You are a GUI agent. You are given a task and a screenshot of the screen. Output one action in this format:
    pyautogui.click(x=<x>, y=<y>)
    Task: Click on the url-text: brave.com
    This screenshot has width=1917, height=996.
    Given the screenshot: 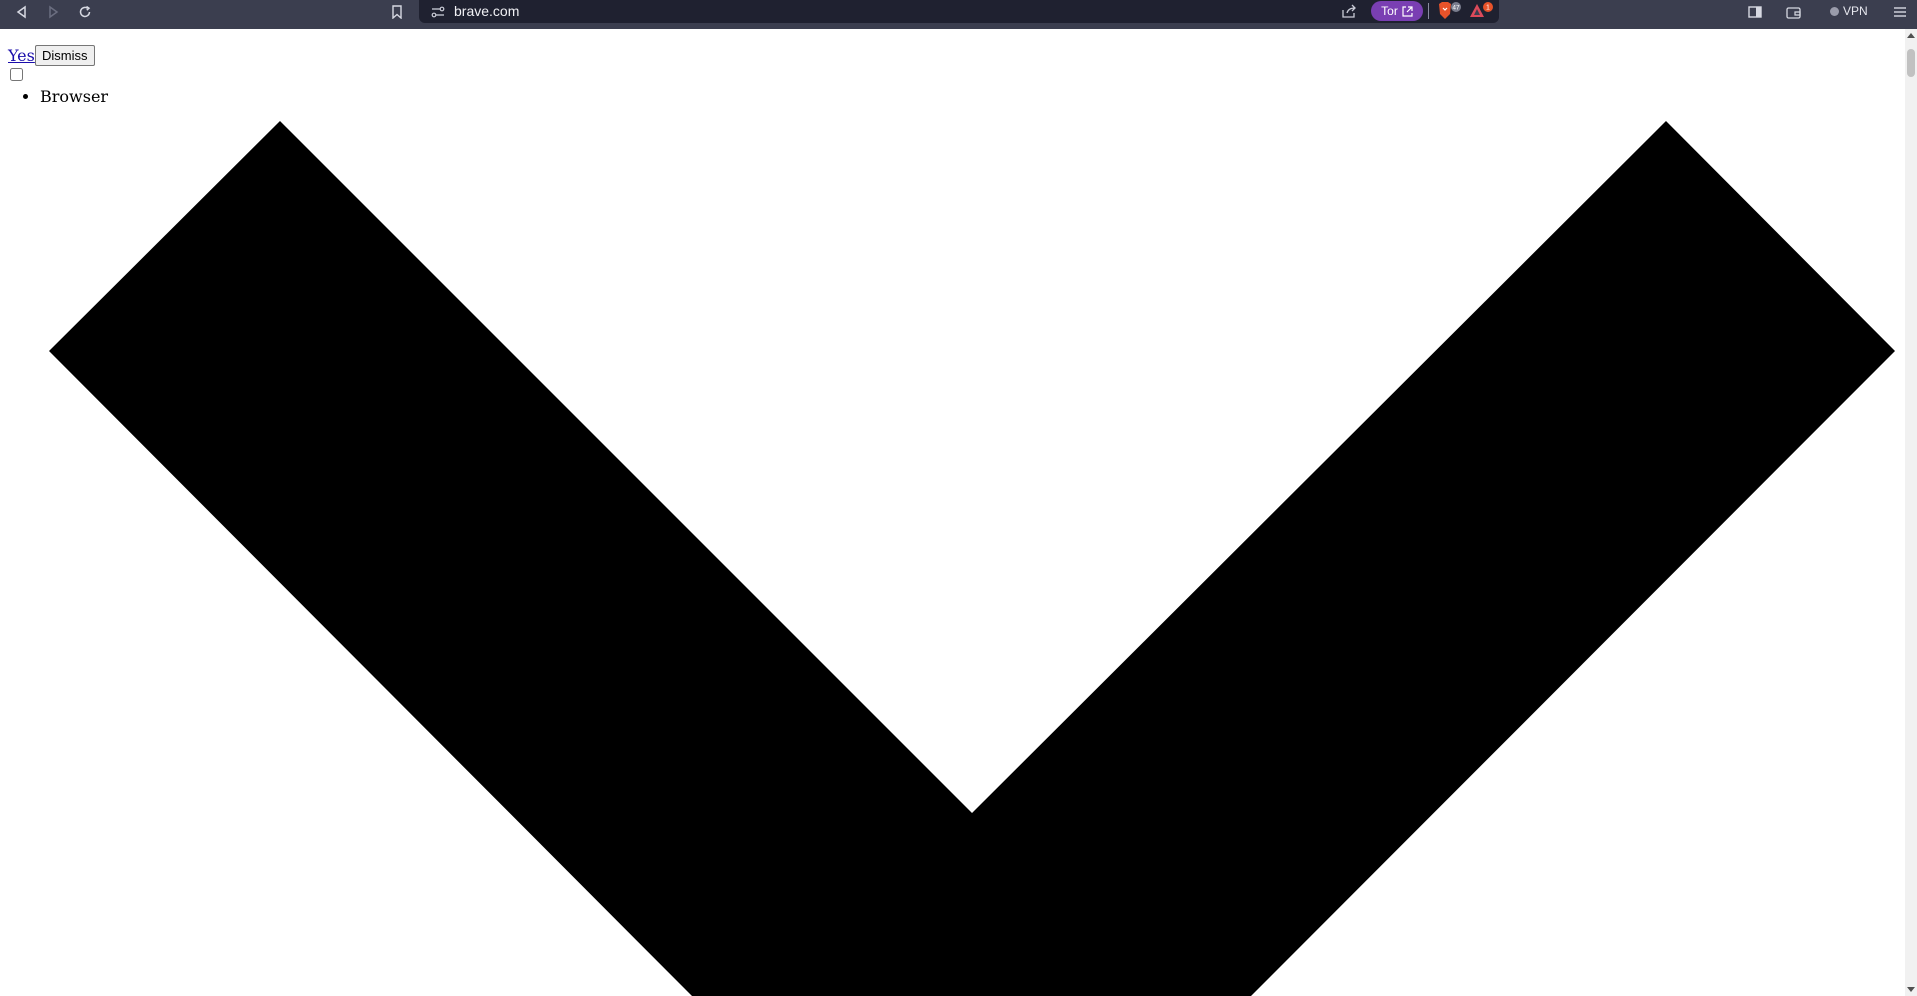 What is the action you would take?
    pyautogui.click(x=487, y=11)
    